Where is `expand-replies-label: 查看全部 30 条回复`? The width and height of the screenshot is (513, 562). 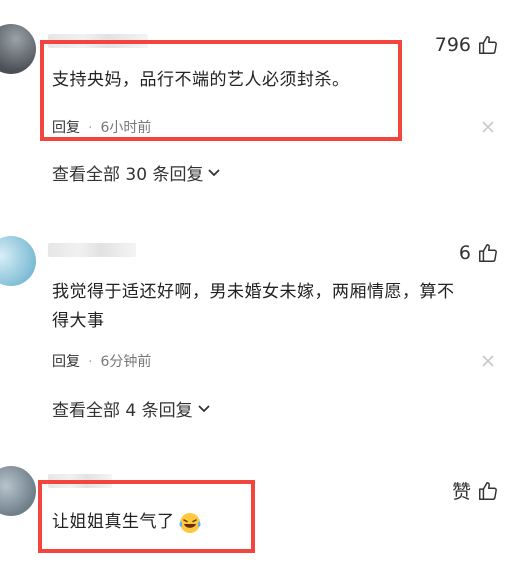 expand-replies-label: 查看全部 30 条回复 is located at coordinates (128, 175).